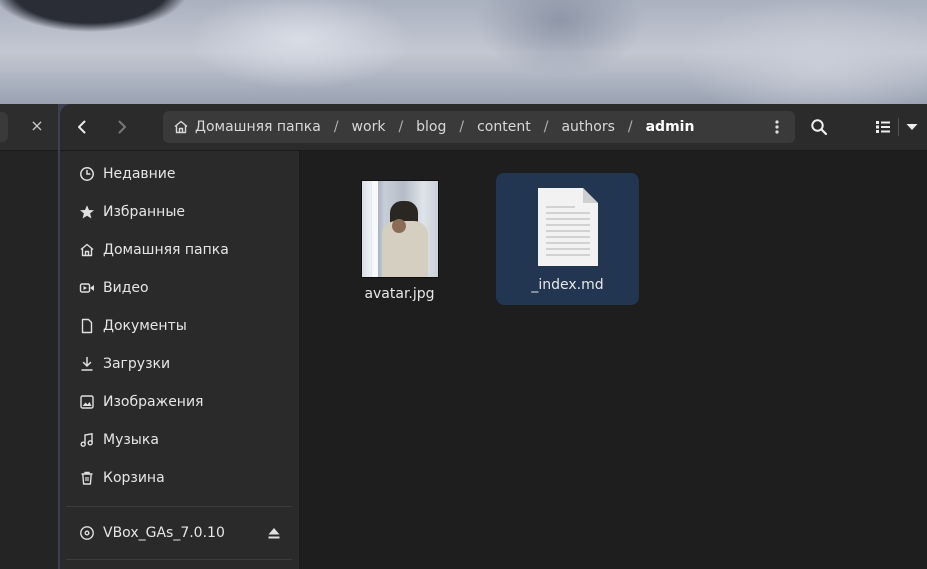  I want to click on kebab-menu-icon, so click(777, 127).